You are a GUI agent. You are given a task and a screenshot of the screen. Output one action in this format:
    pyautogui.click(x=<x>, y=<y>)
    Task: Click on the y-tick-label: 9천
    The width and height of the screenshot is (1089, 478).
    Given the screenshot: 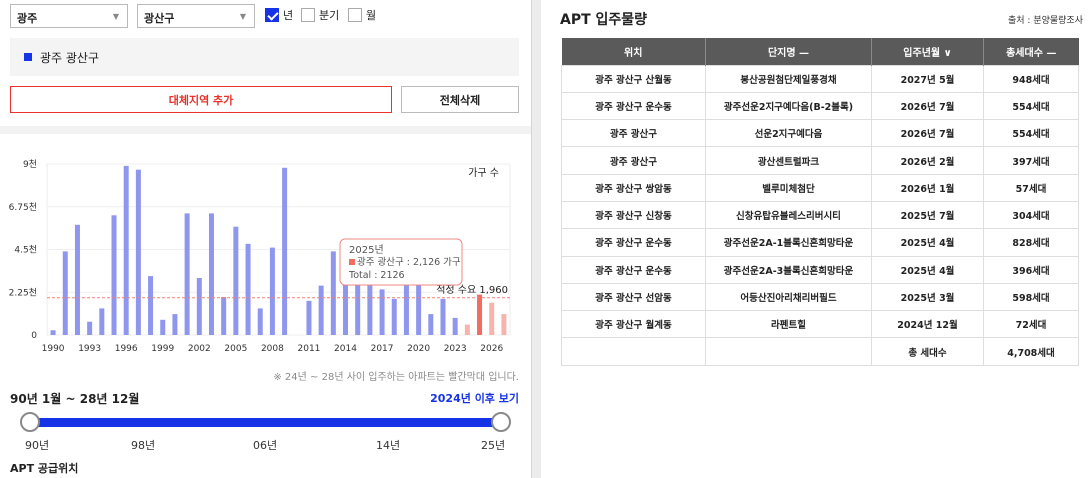 What is the action you would take?
    pyautogui.click(x=30, y=164)
    